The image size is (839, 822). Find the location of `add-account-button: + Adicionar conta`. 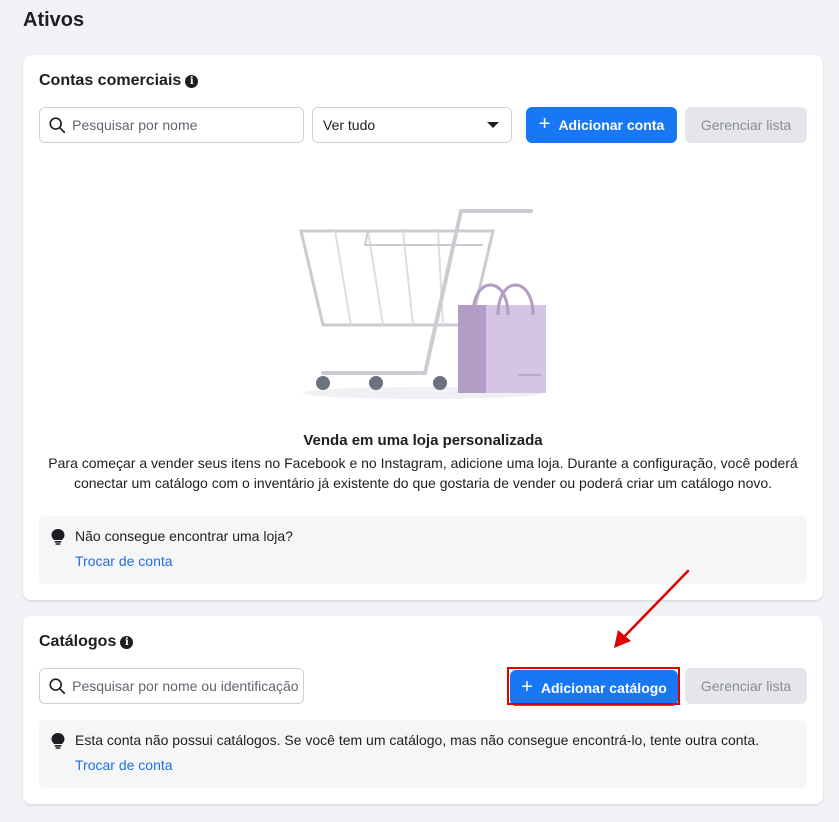

add-account-button: + Adicionar conta is located at coordinates (601, 125).